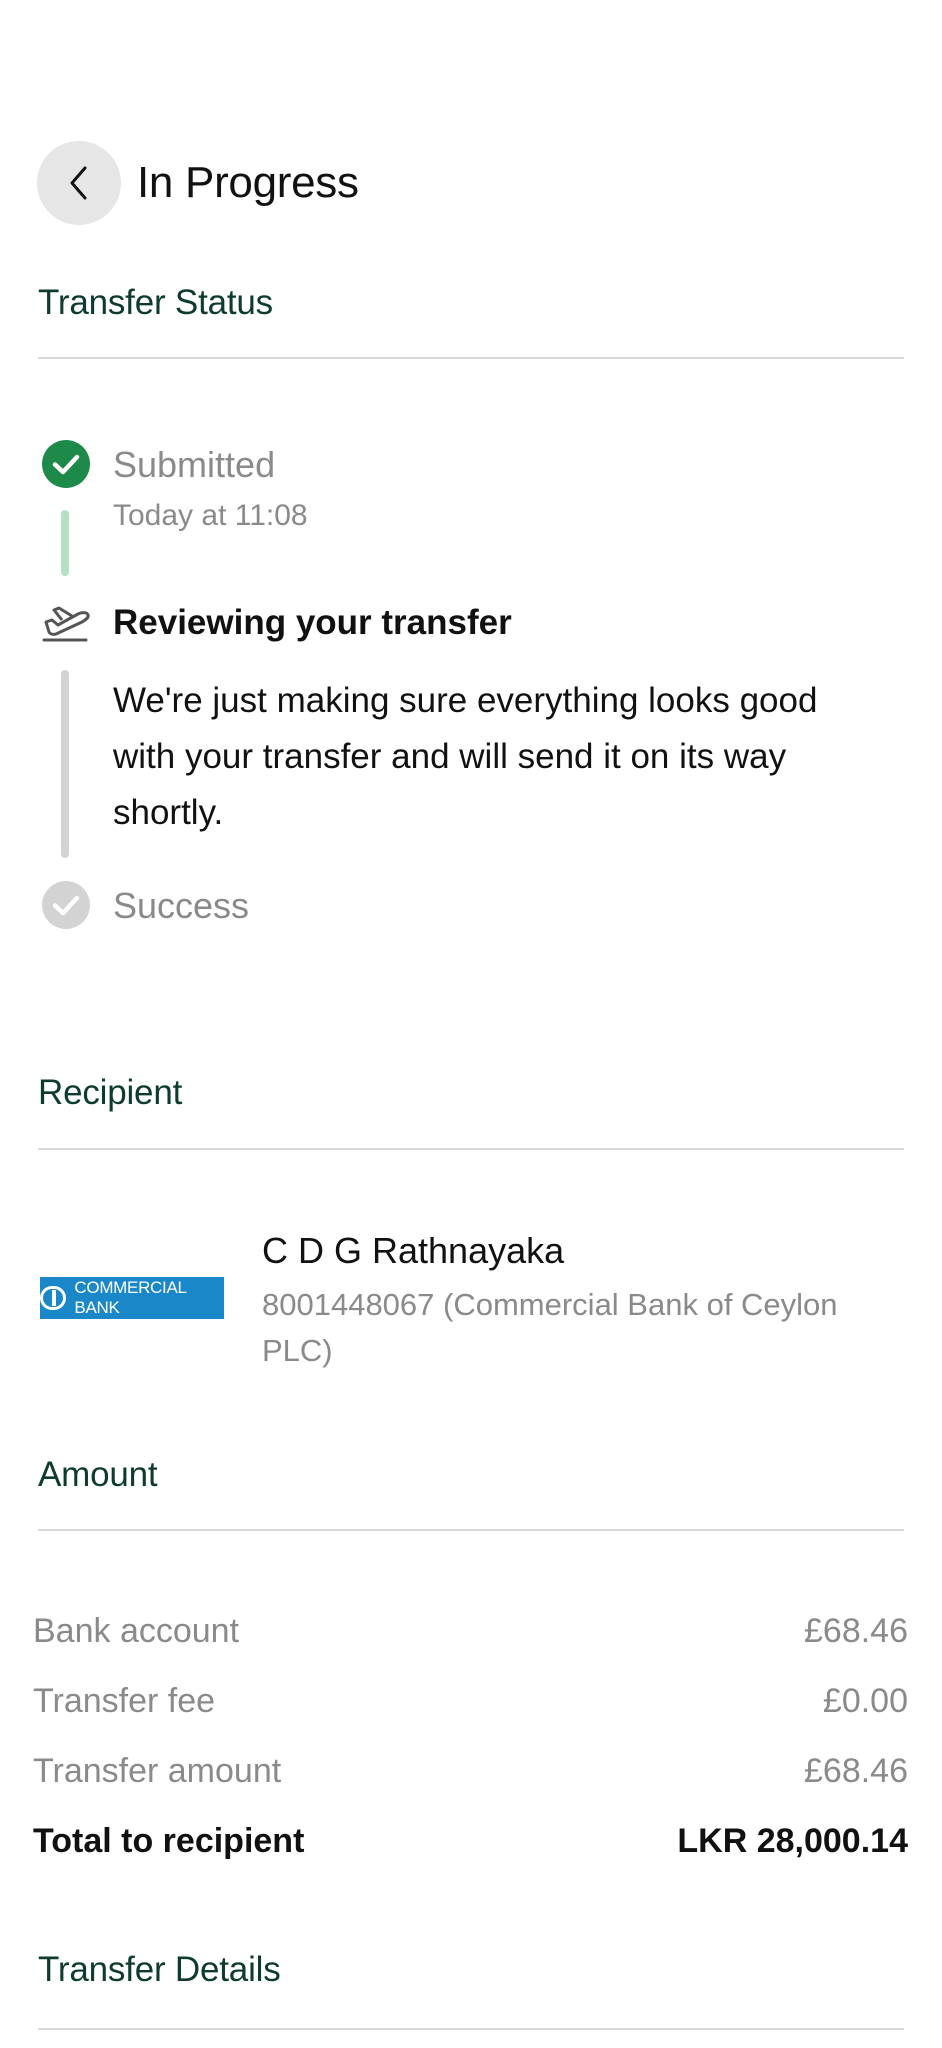 The image size is (942, 2048). I want to click on page-title: In Progress, so click(248, 182).